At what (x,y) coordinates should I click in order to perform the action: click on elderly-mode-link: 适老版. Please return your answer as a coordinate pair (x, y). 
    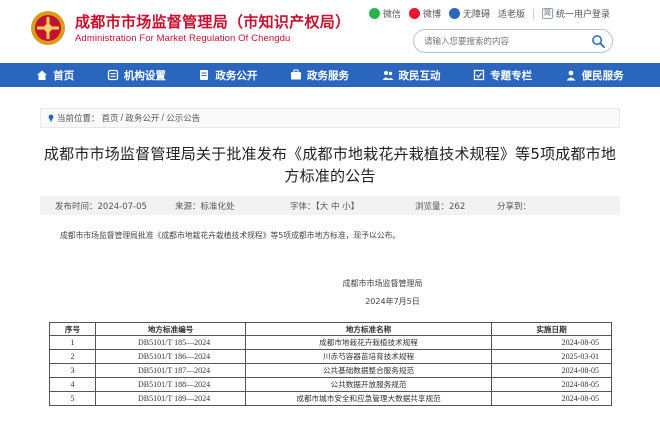
    Looking at the image, I should click on (511, 13).